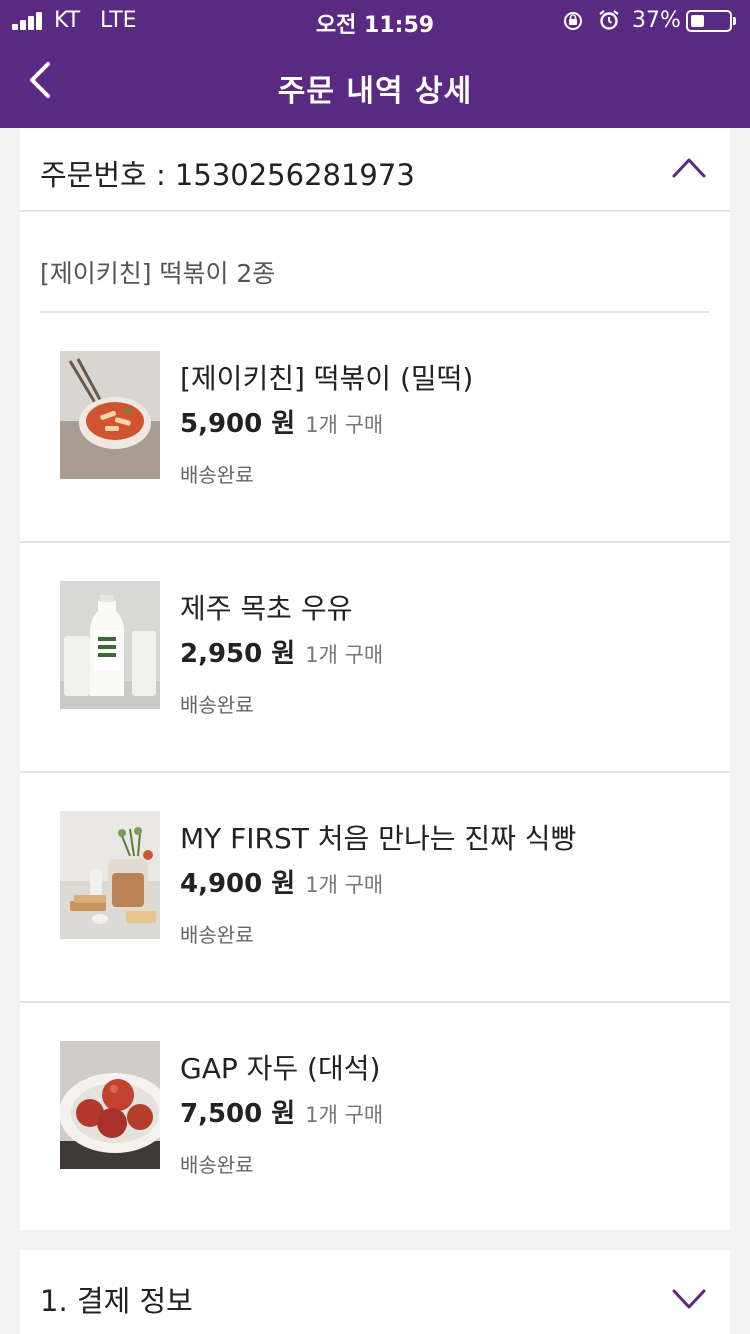 This screenshot has width=750, height=1334. What do you see at coordinates (280, 1068) in the screenshot?
I see `product-name: GAP 자두 (대석)` at bounding box center [280, 1068].